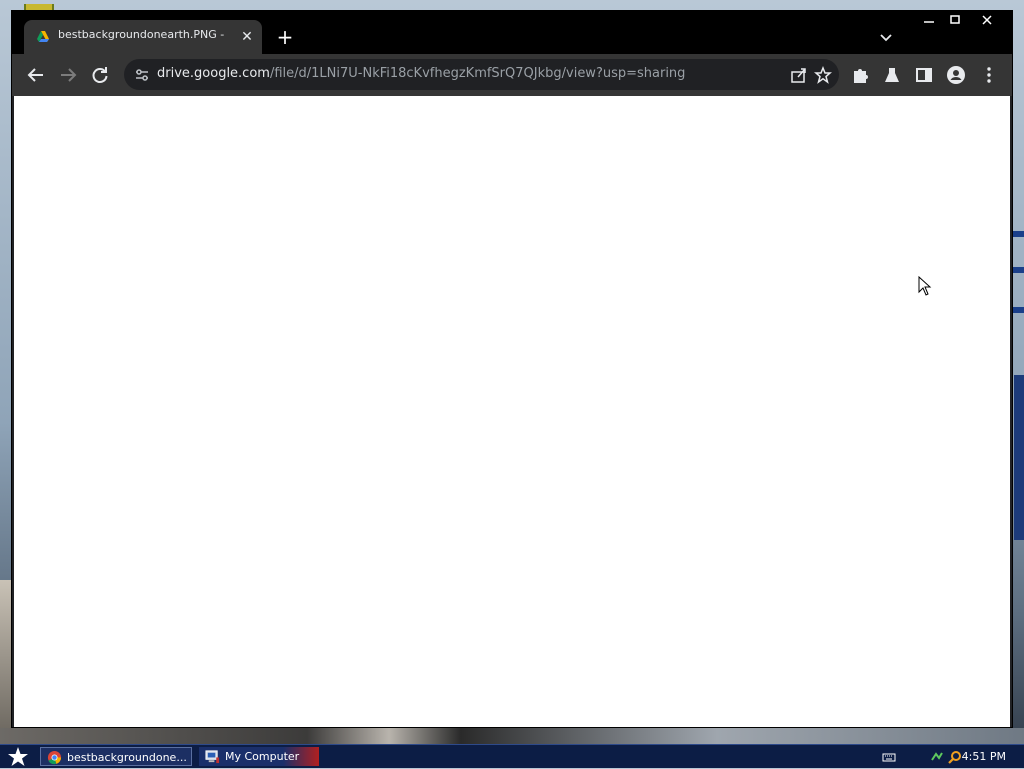  I want to click on share-icon, so click(799, 75).